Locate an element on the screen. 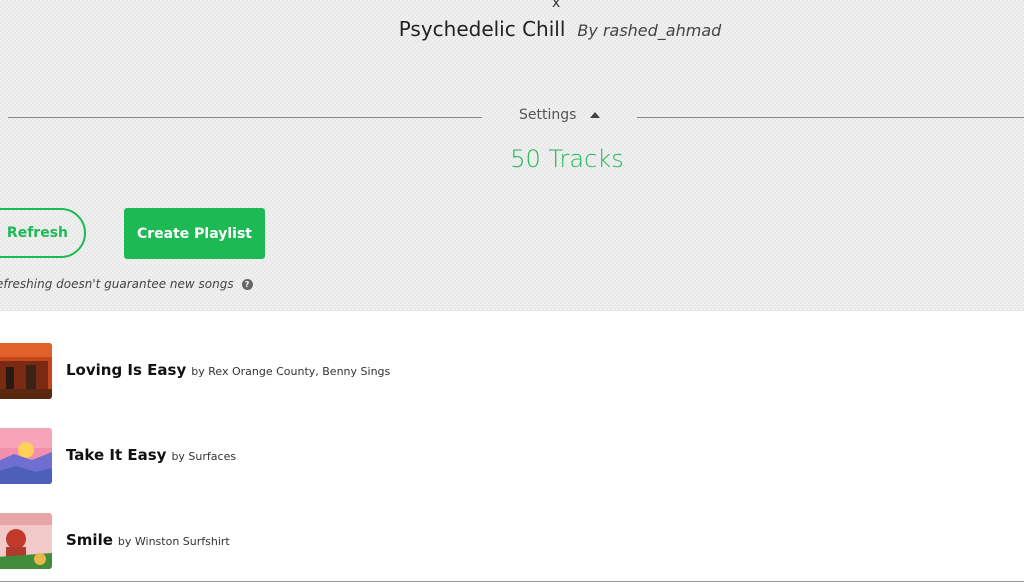 The height and width of the screenshot is (583, 1024). track-artist: by Winston Surfshirt is located at coordinates (173, 541).